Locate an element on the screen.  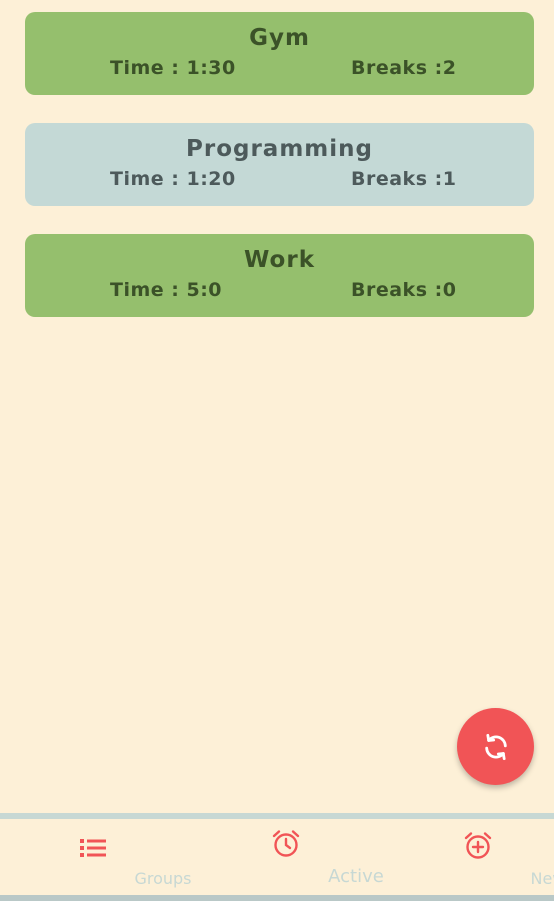
group-breaks: Breaks :2 is located at coordinates (404, 68).